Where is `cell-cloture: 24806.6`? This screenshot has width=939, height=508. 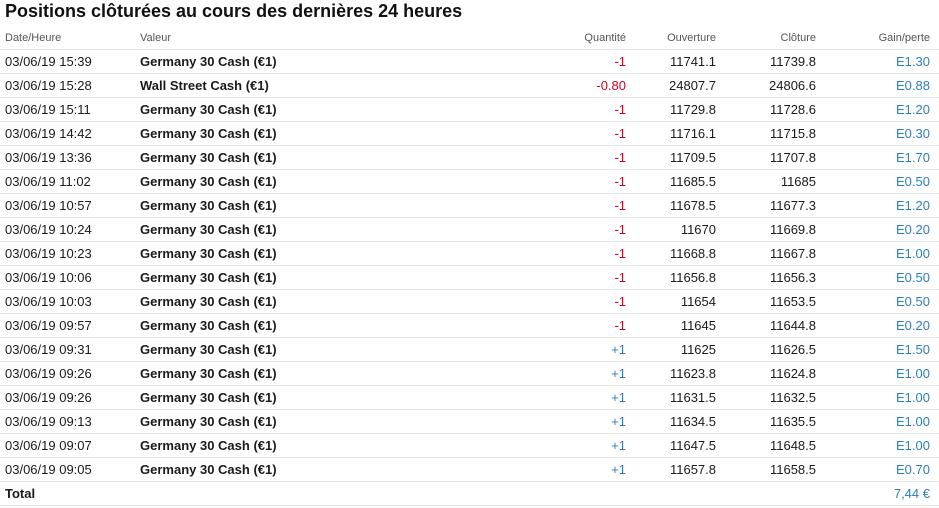
cell-cloture: 24806.6 is located at coordinates (766, 85).